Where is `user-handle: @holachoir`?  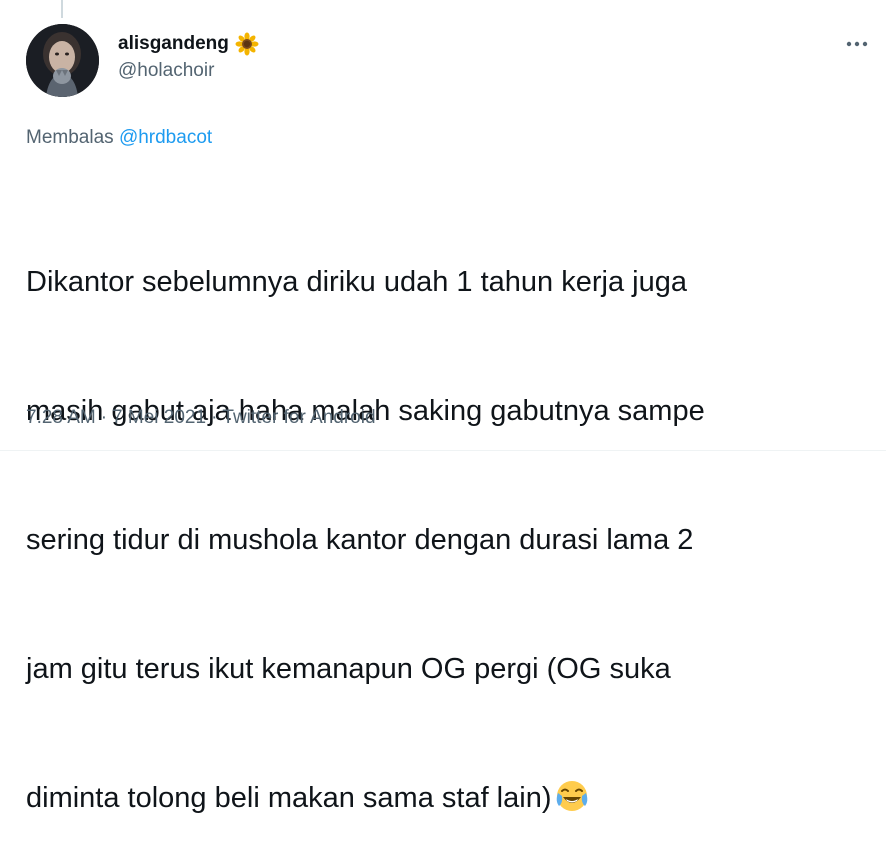 user-handle: @holachoir is located at coordinates (188, 71).